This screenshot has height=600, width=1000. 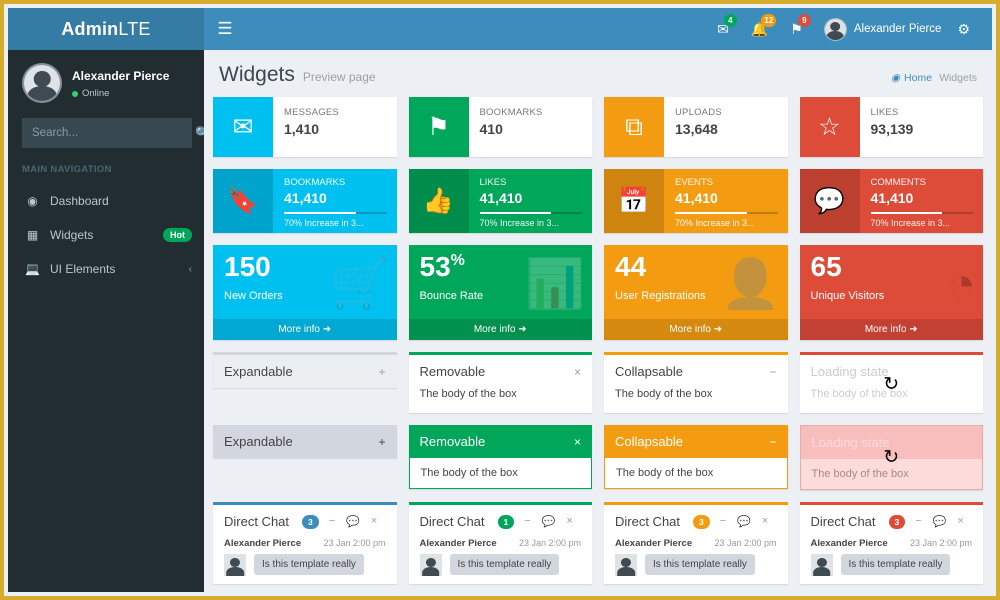 I want to click on gears-icon: ⚙, so click(x=966, y=29).